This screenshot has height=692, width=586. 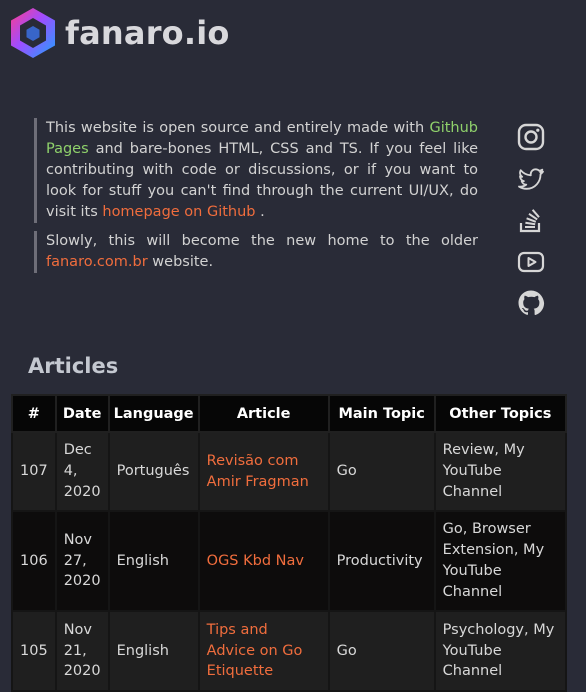 I want to click on cell-article: OGS Kbd Nav, so click(x=263, y=561).